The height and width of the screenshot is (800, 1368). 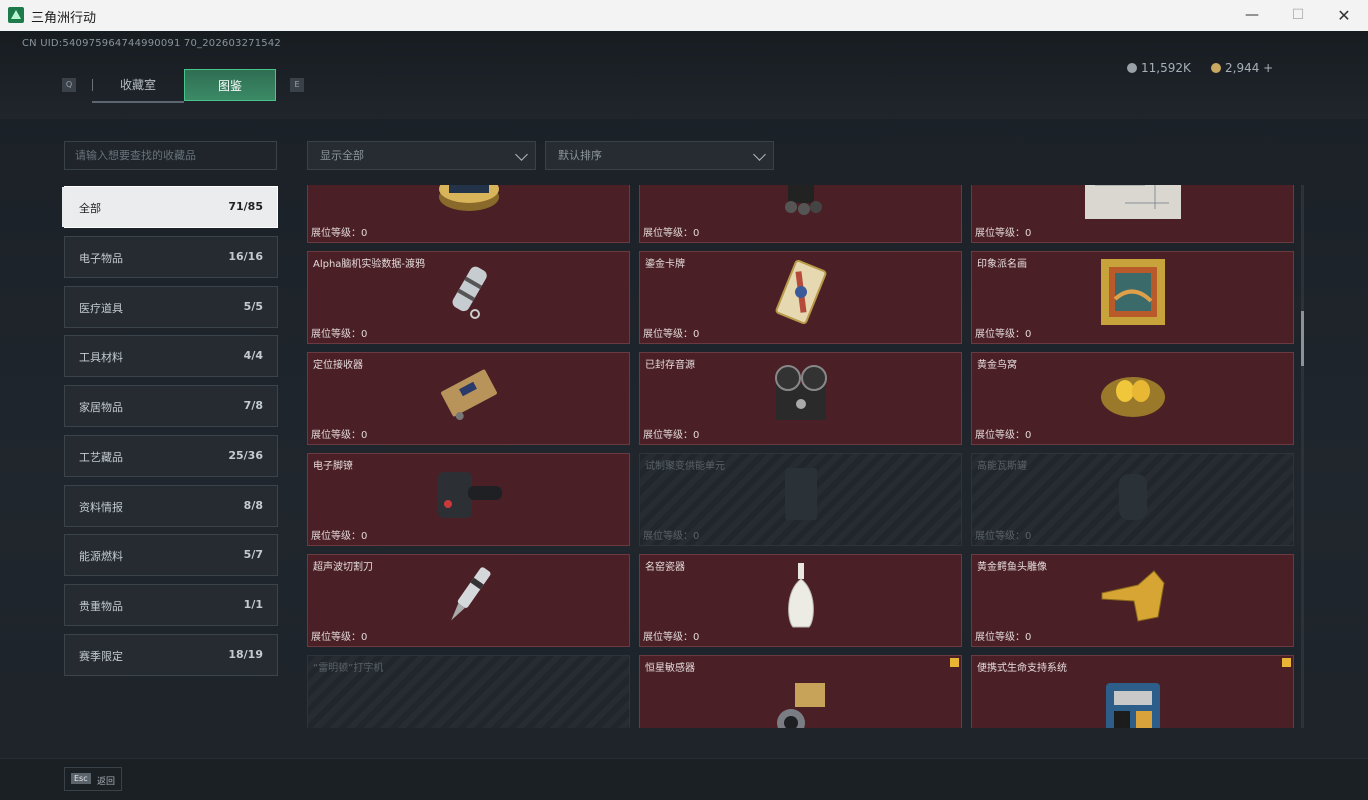 What do you see at coordinates (659, 155) in the screenshot?
I see `sort-dropdown: 默认排序` at bounding box center [659, 155].